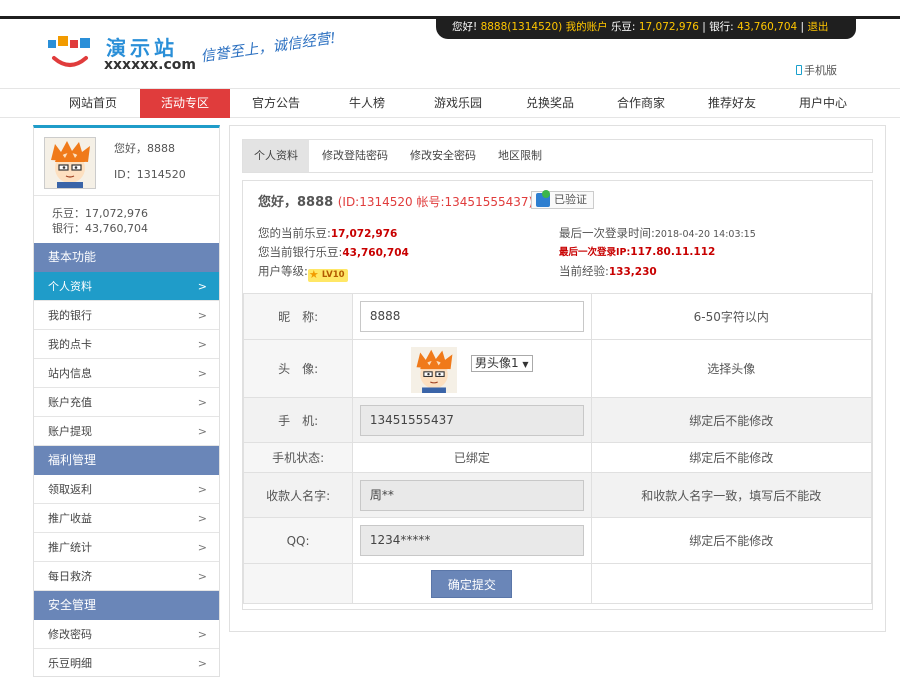 This screenshot has height=677, width=900. Describe the element at coordinates (296, 202) in the screenshot. I see `profile-greeting-name: 您好，8888` at that location.